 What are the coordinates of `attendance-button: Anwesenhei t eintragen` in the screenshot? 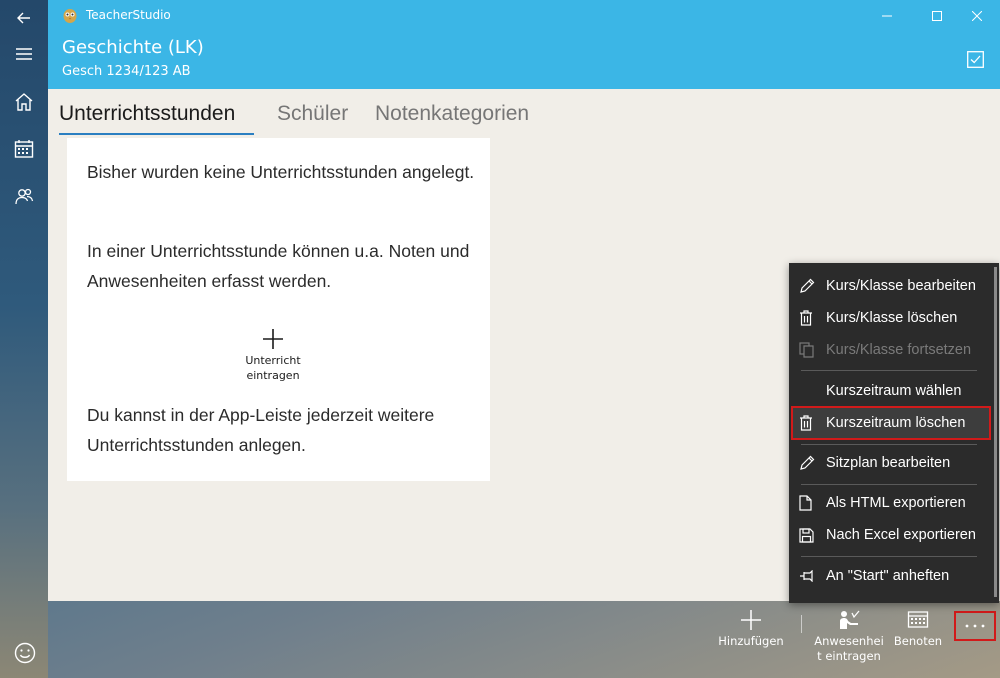 It's located at (849, 636).